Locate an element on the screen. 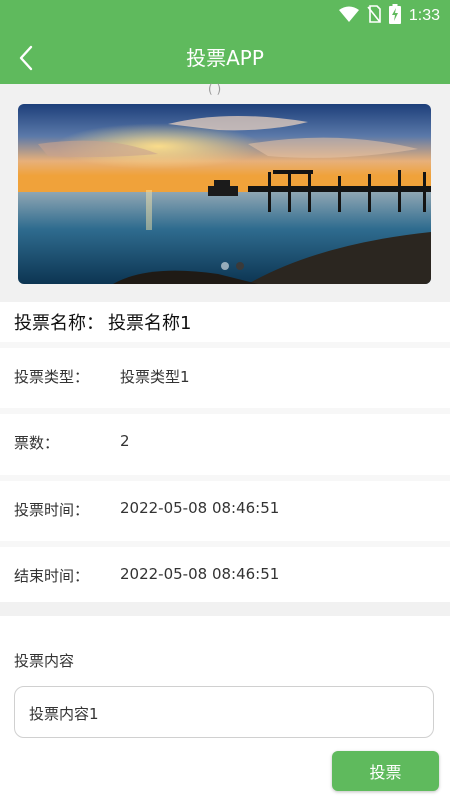 This screenshot has width=450, height=801. no-sim-icon is located at coordinates (374, 16).